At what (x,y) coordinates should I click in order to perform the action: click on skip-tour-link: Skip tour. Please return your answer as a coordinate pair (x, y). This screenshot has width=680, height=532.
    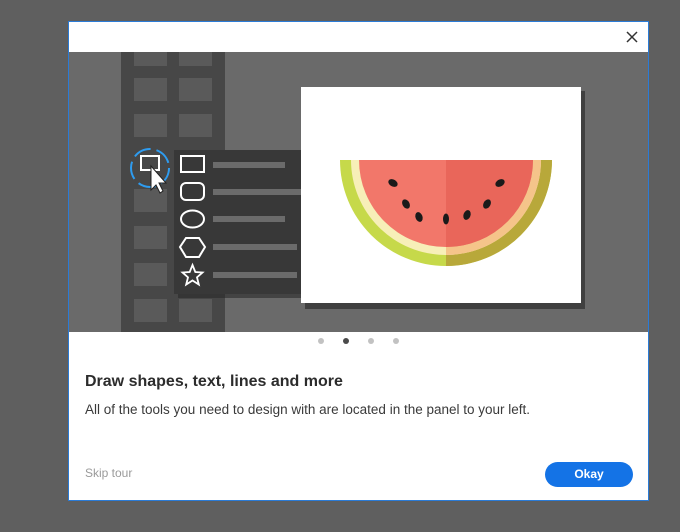
    Looking at the image, I should click on (108, 473).